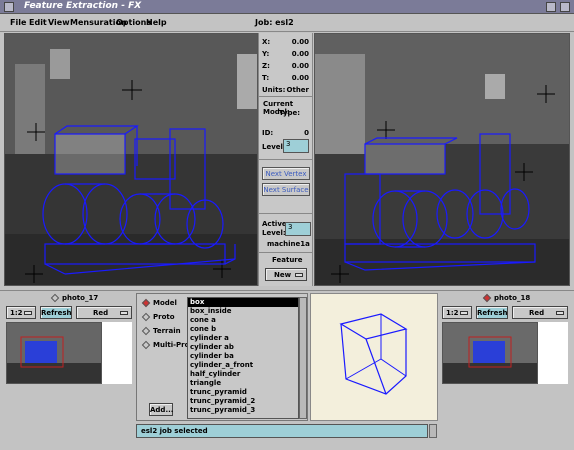 The height and width of the screenshot is (450, 574). I want to click on feature-label: Feature, so click(287, 260).